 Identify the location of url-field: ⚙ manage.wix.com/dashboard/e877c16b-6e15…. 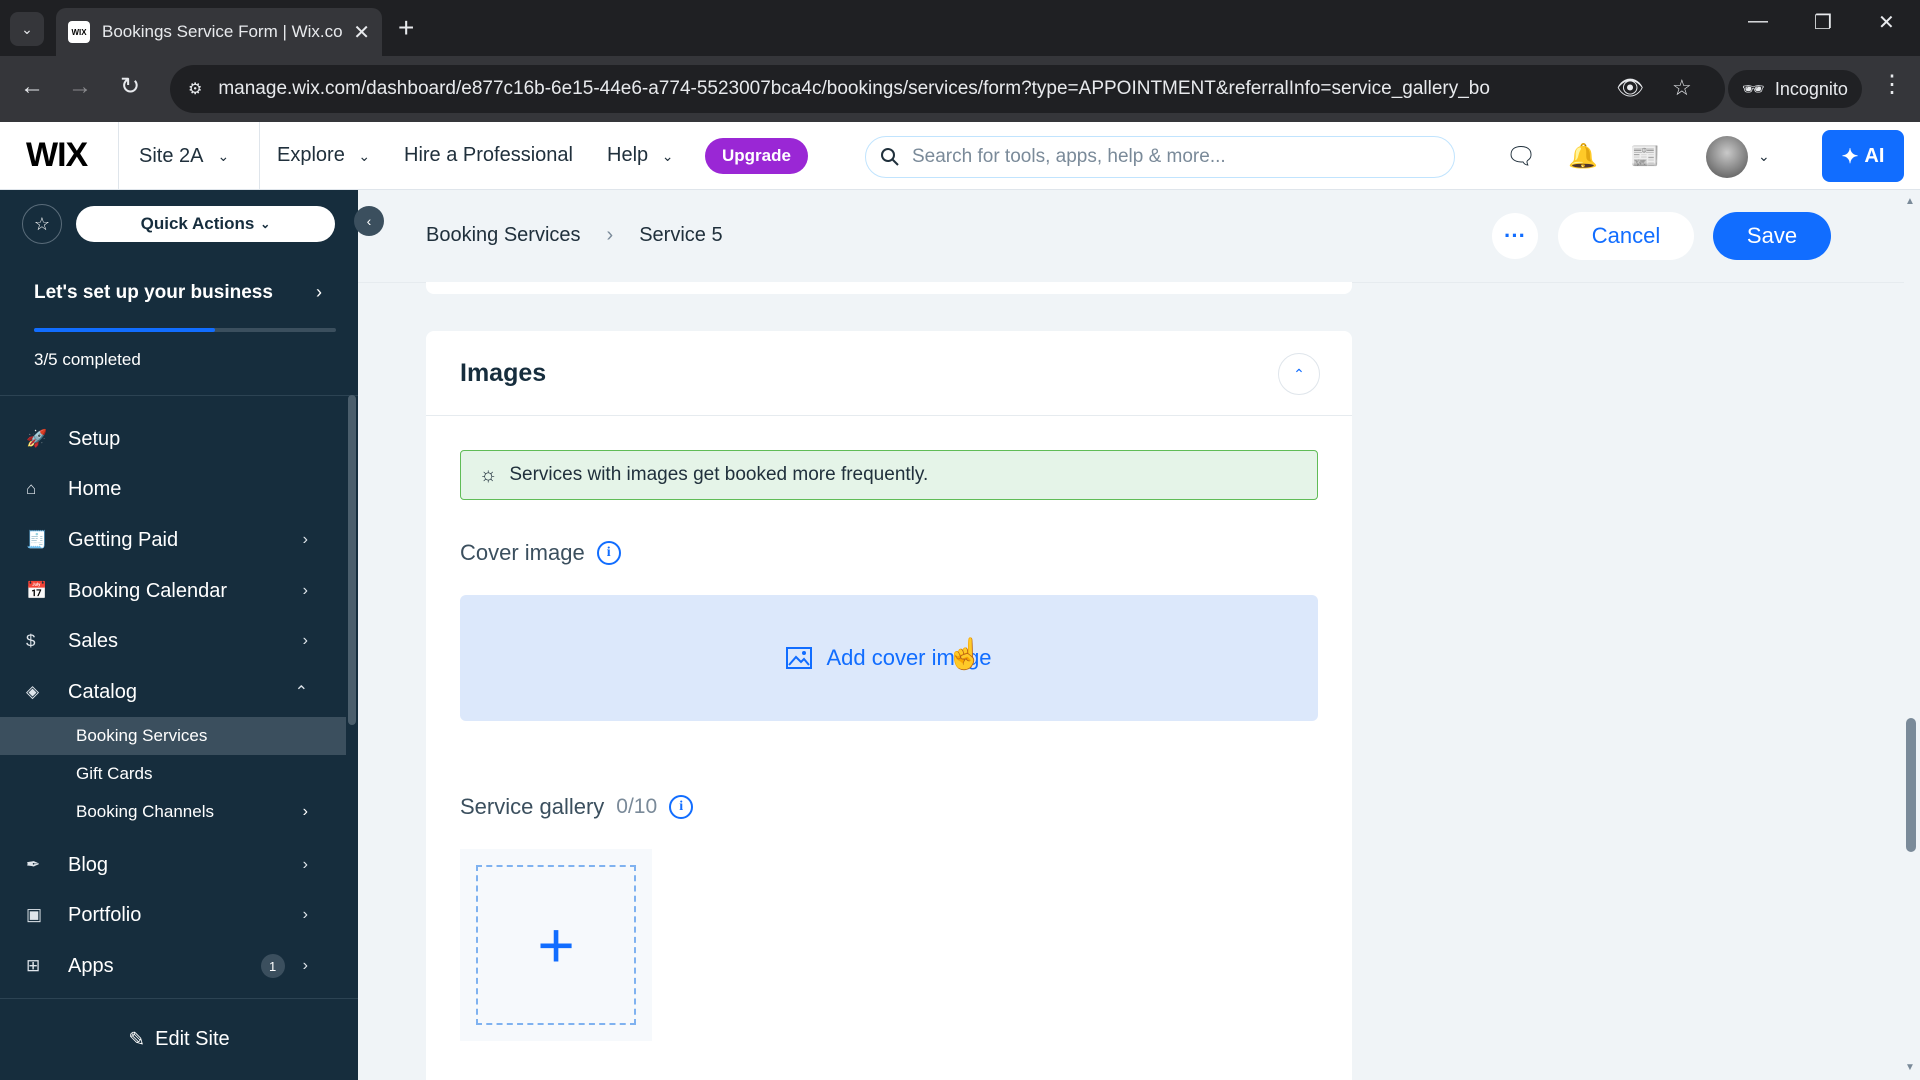
(947, 89).